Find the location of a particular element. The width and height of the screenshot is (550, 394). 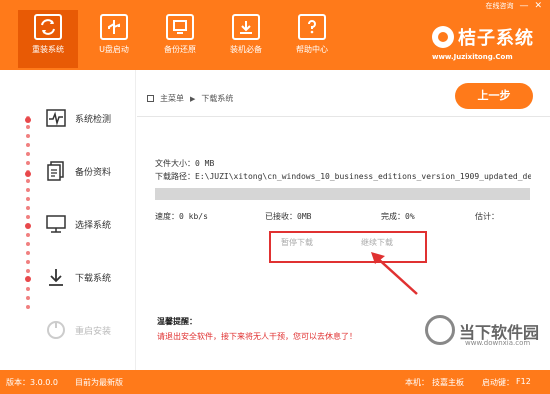

step-label: 重启安装 is located at coordinates (93, 331).